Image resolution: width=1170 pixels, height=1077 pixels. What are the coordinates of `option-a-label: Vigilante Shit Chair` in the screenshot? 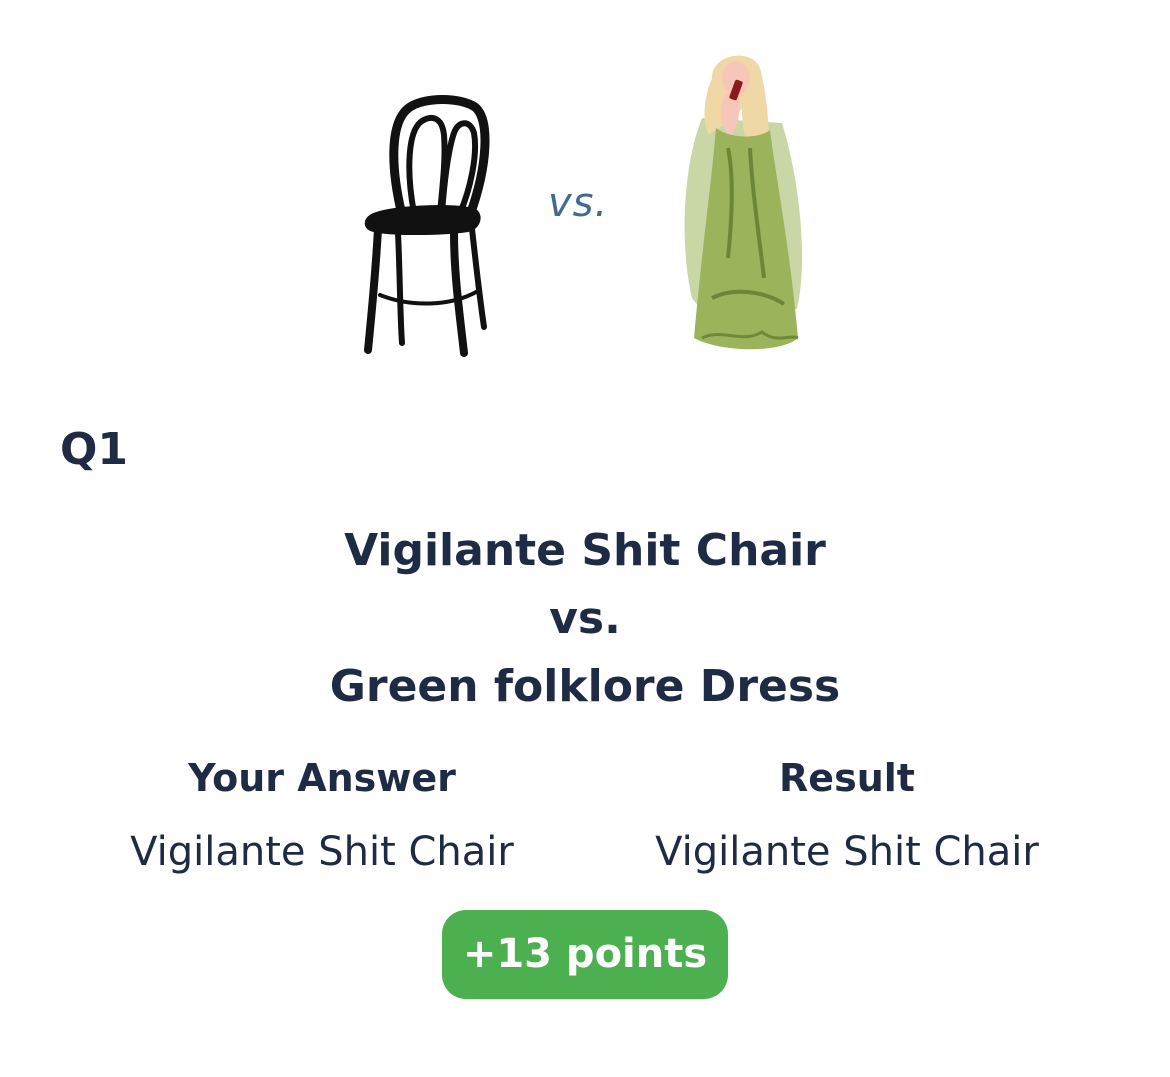 It's located at (585, 550).